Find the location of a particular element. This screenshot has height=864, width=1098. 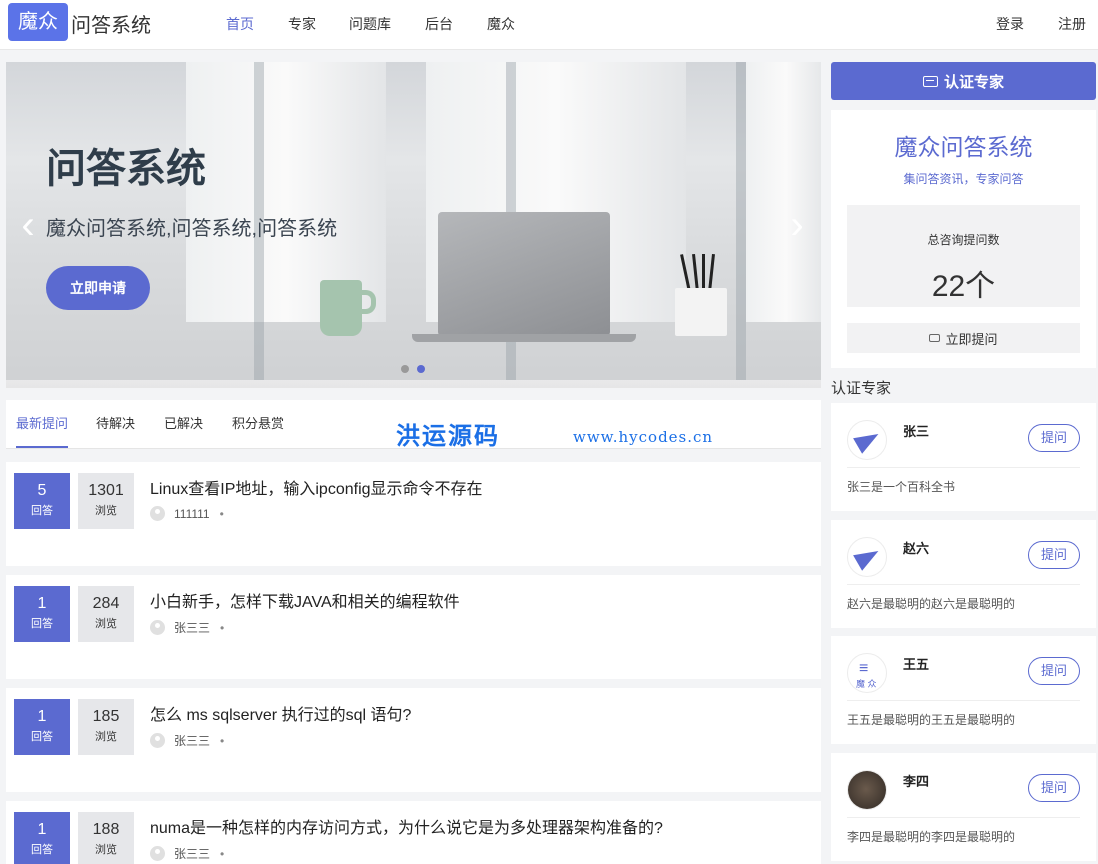

view-count: 284 is located at coordinates (106, 603).